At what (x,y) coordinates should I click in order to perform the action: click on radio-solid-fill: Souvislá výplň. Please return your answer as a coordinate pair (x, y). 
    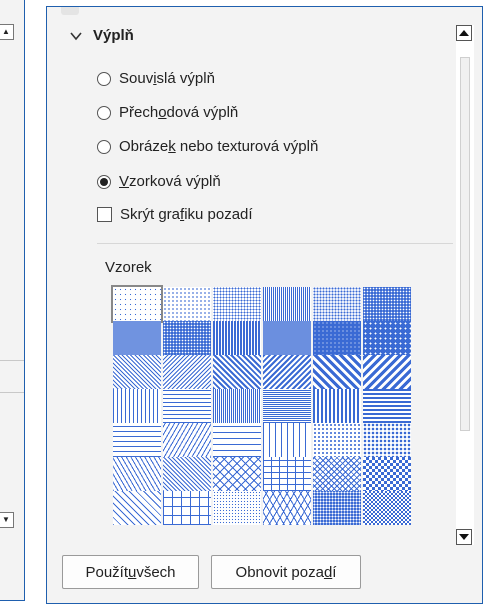
    Looking at the image, I should click on (156, 78).